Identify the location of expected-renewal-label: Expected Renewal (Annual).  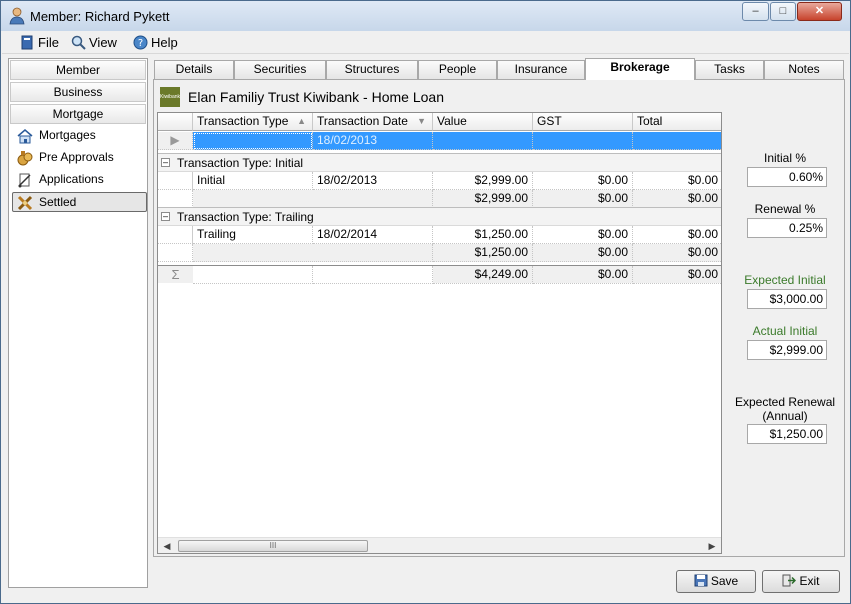
(785, 409).